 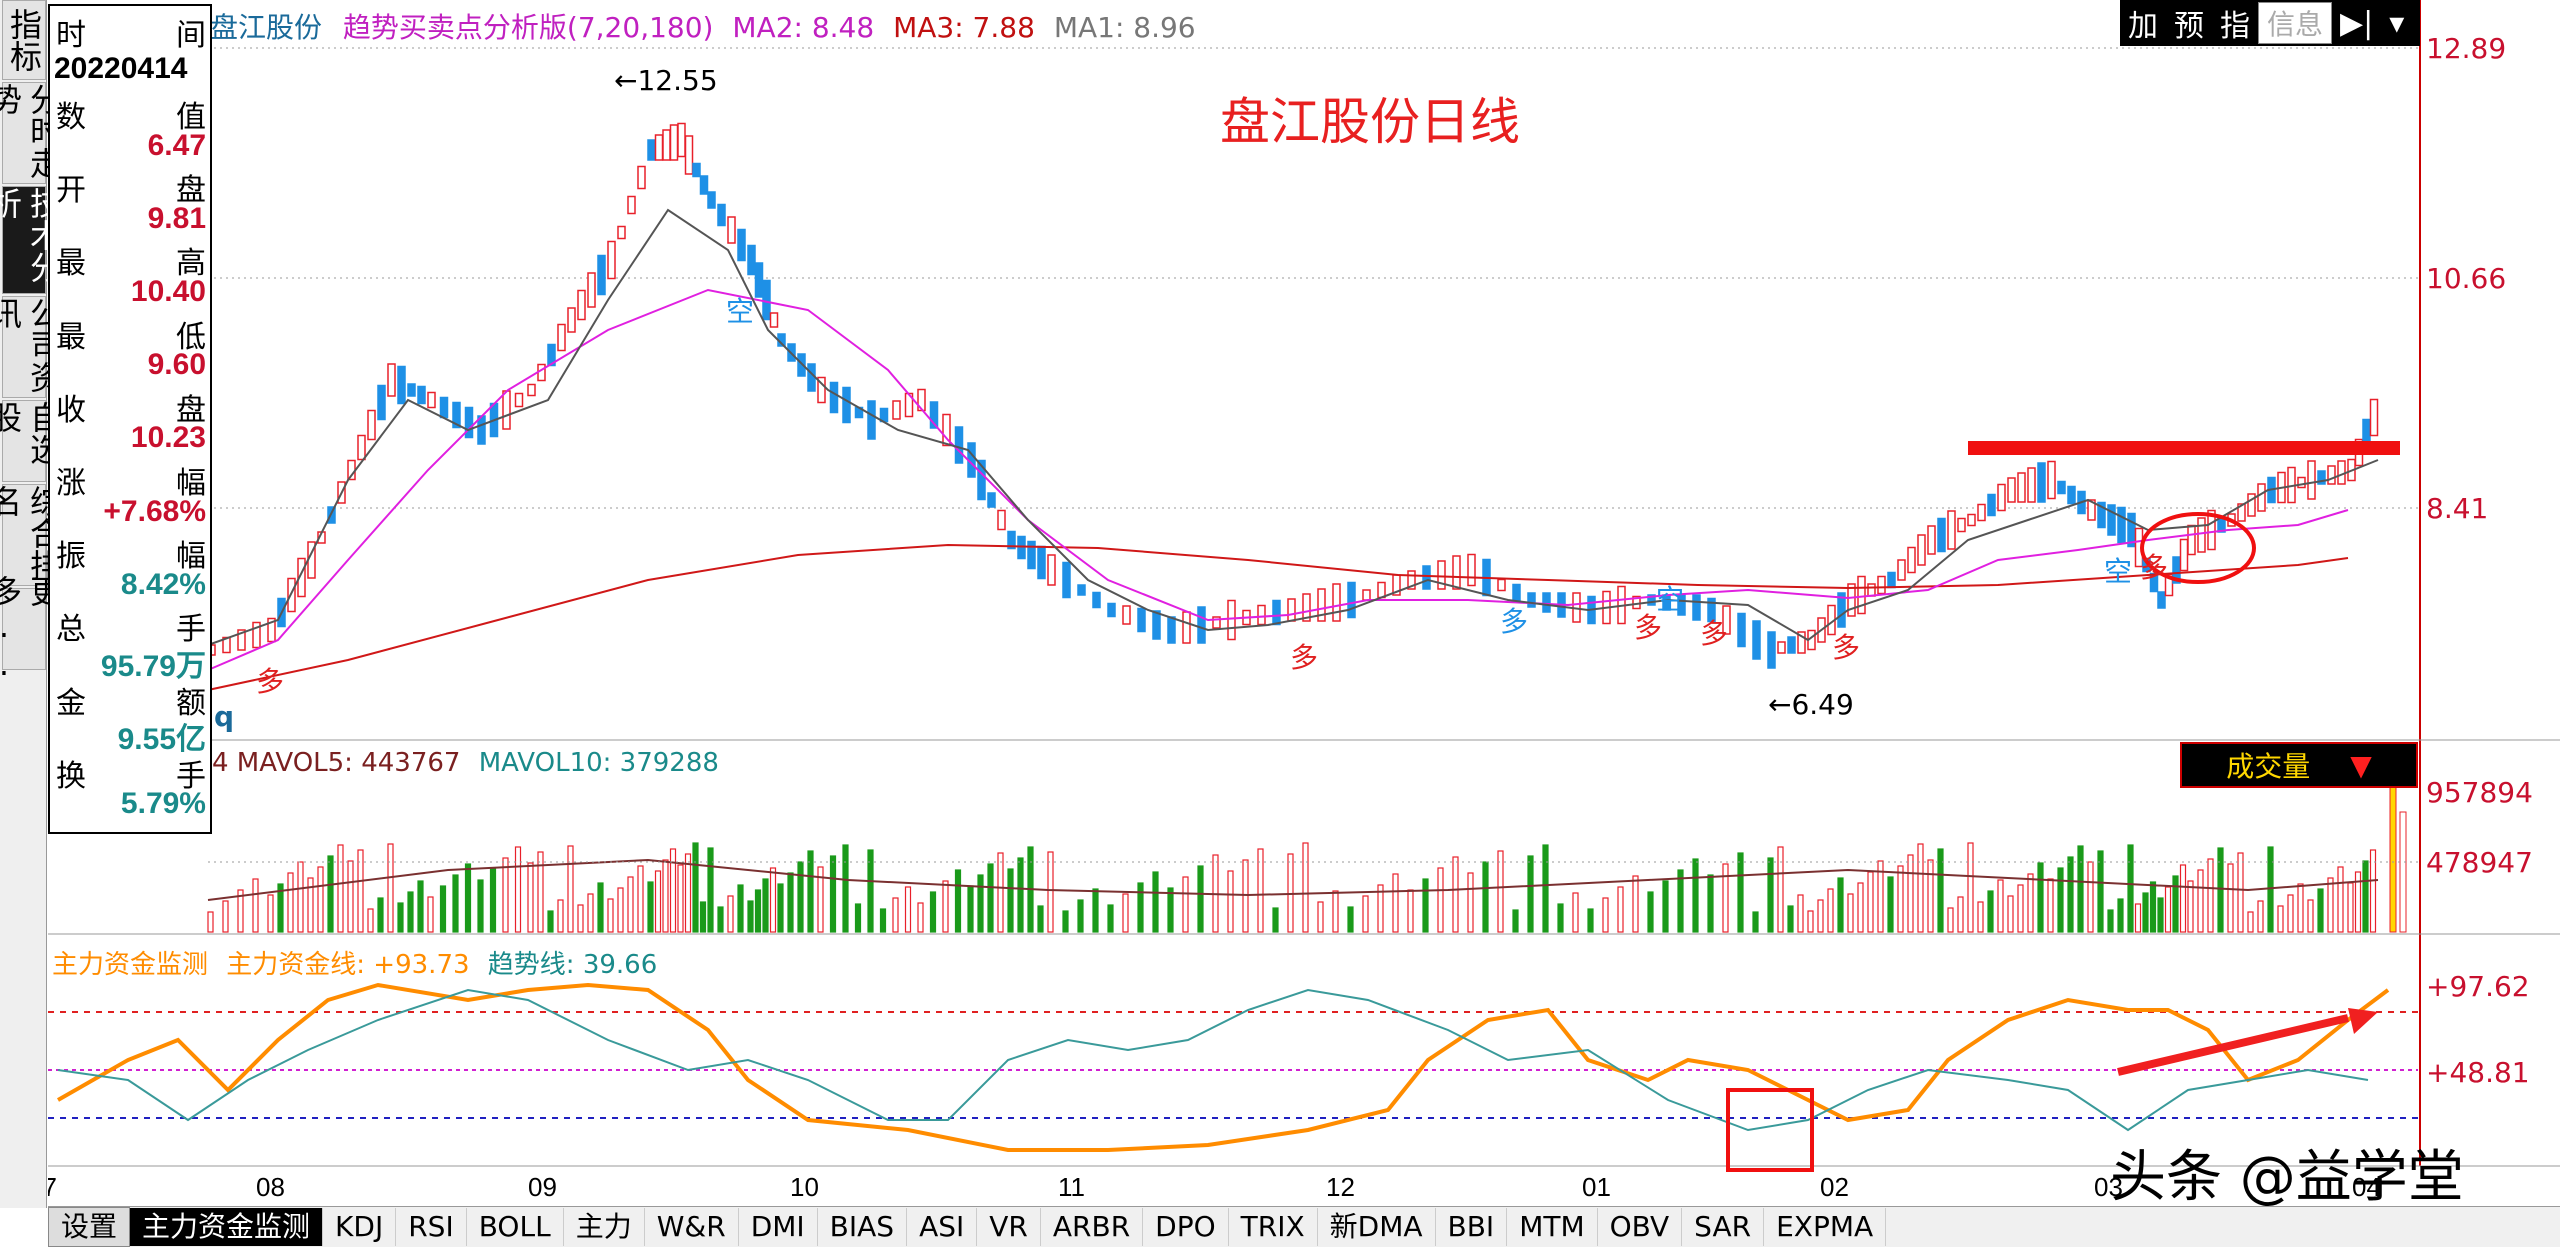 What do you see at coordinates (1640, 1227) in the screenshot?
I see `tab-17: OBV` at bounding box center [1640, 1227].